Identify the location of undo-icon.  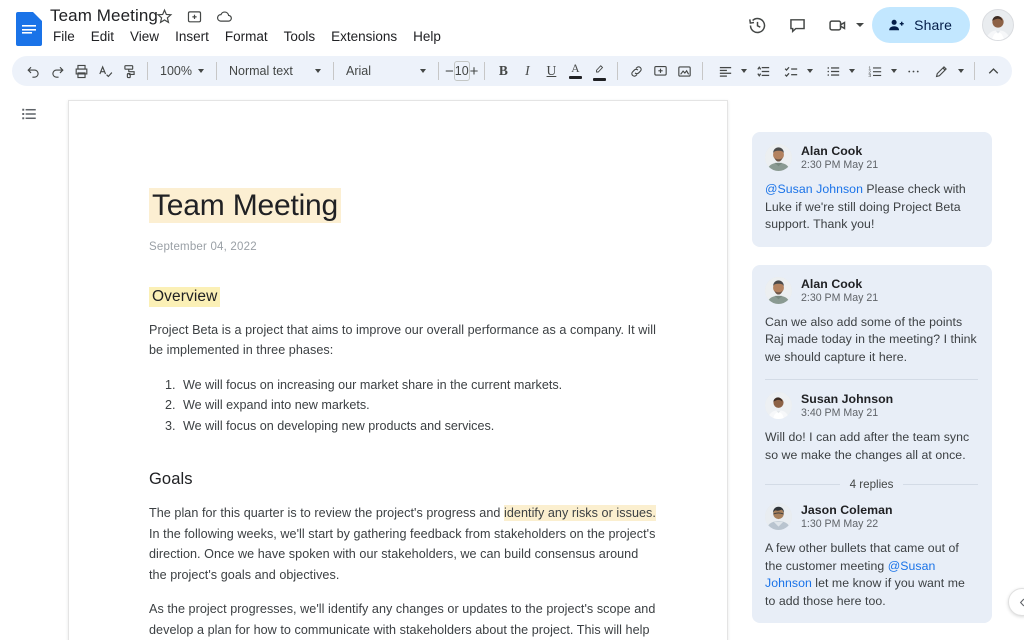
(33, 71).